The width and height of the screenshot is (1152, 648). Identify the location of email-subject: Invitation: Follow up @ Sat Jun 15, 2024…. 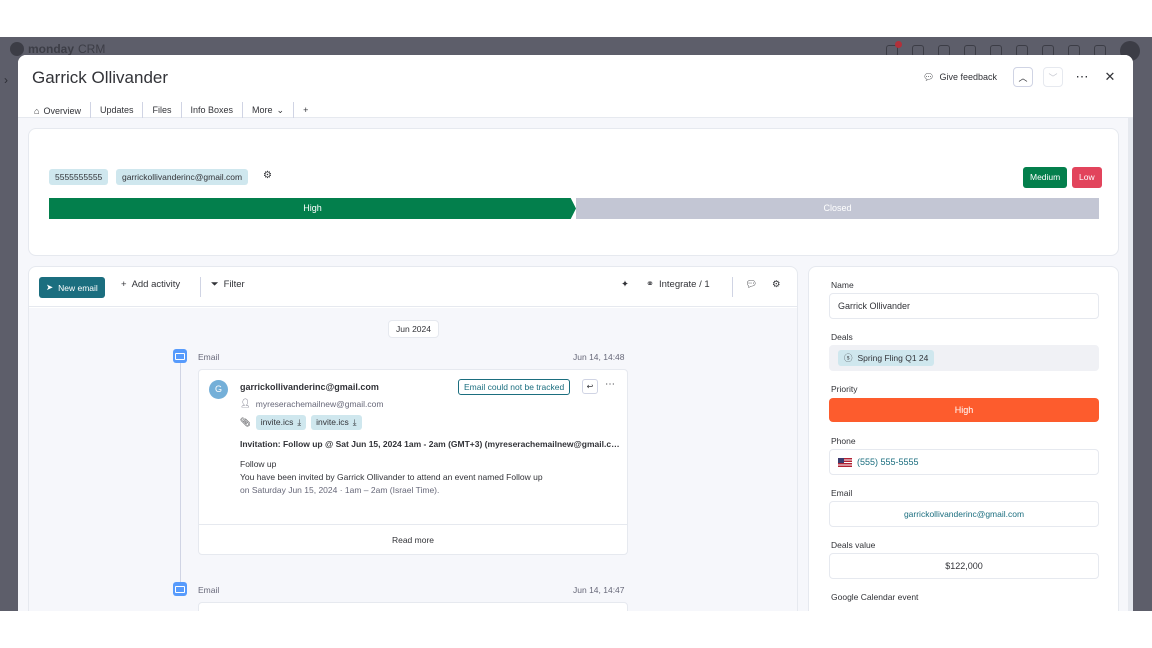
(430, 444).